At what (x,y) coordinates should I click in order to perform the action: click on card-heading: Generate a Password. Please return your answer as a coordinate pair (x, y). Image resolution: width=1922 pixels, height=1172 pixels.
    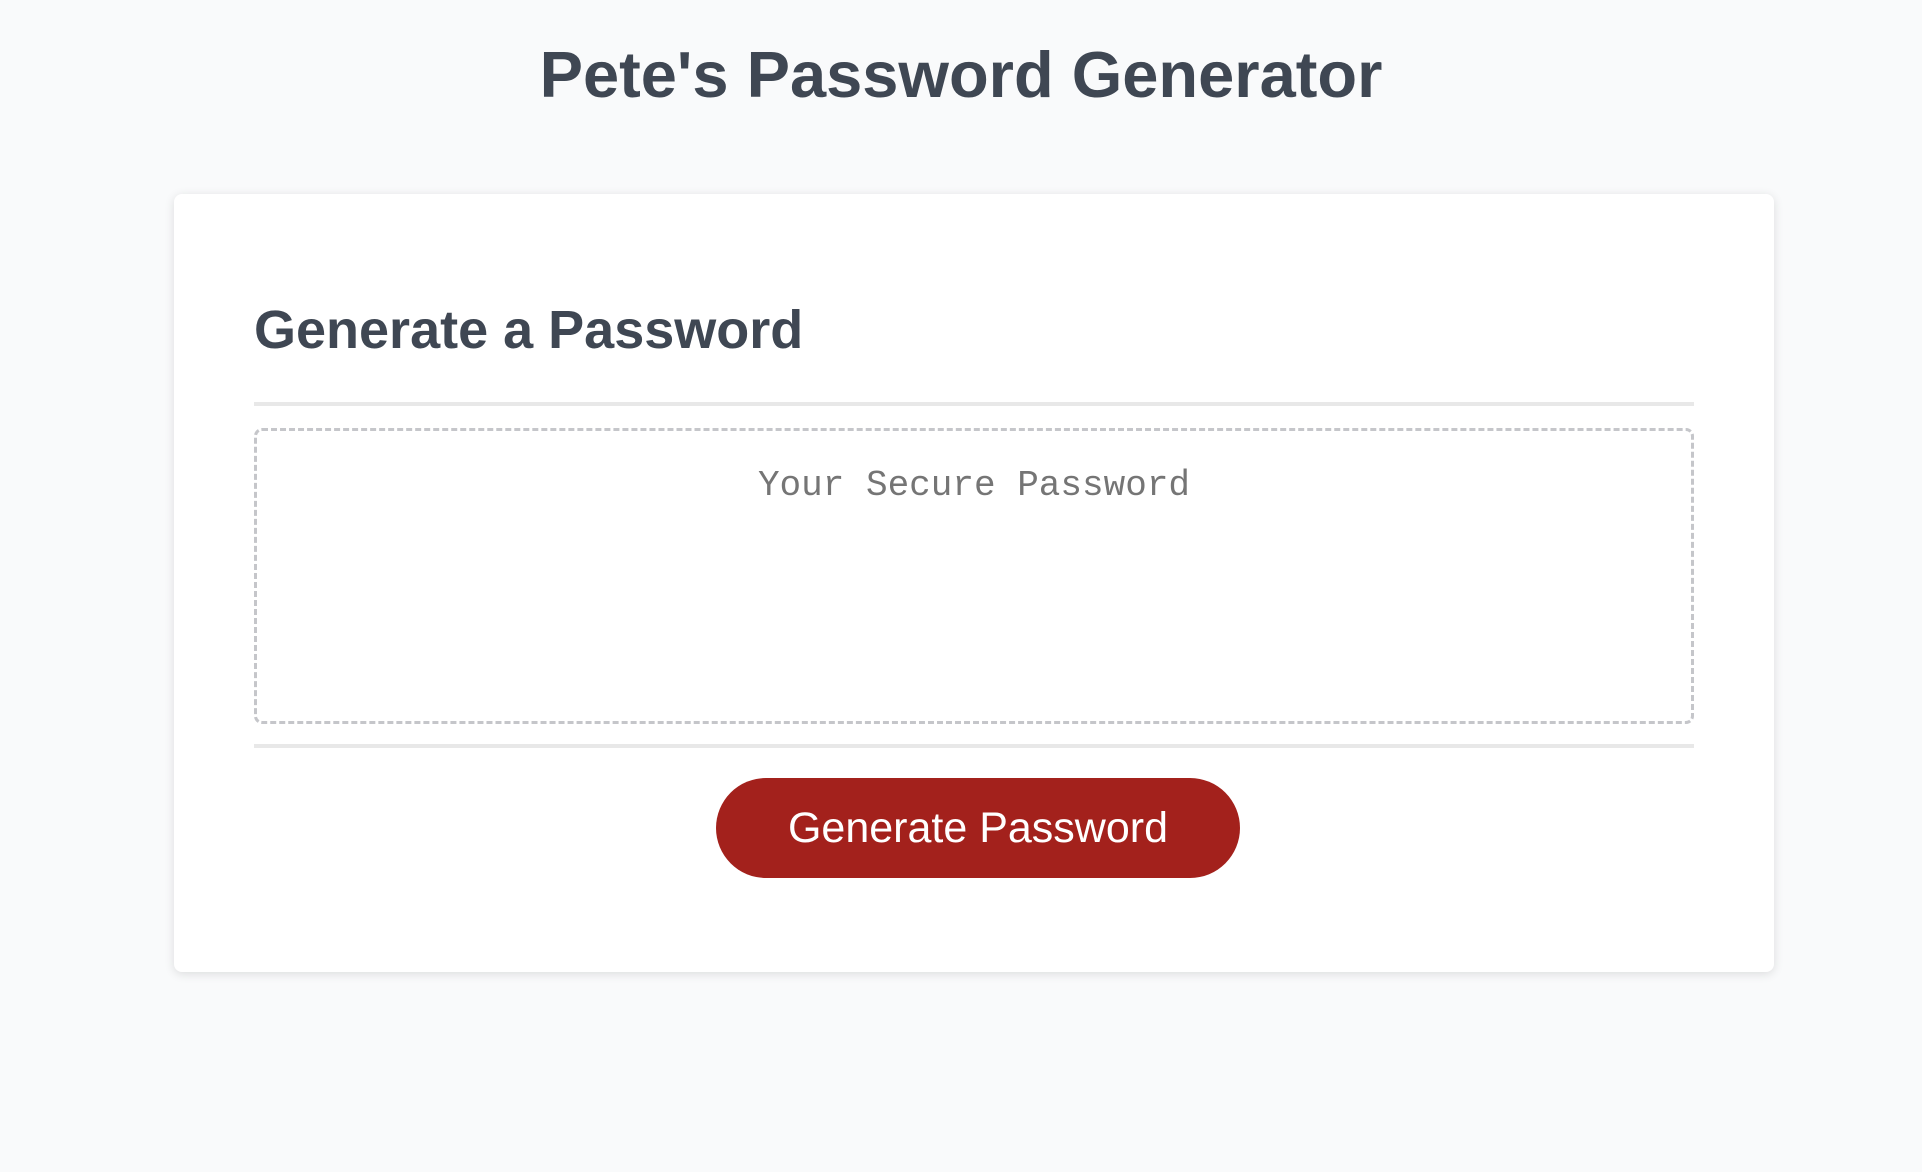
    Looking at the image, I should click on (529, 330).